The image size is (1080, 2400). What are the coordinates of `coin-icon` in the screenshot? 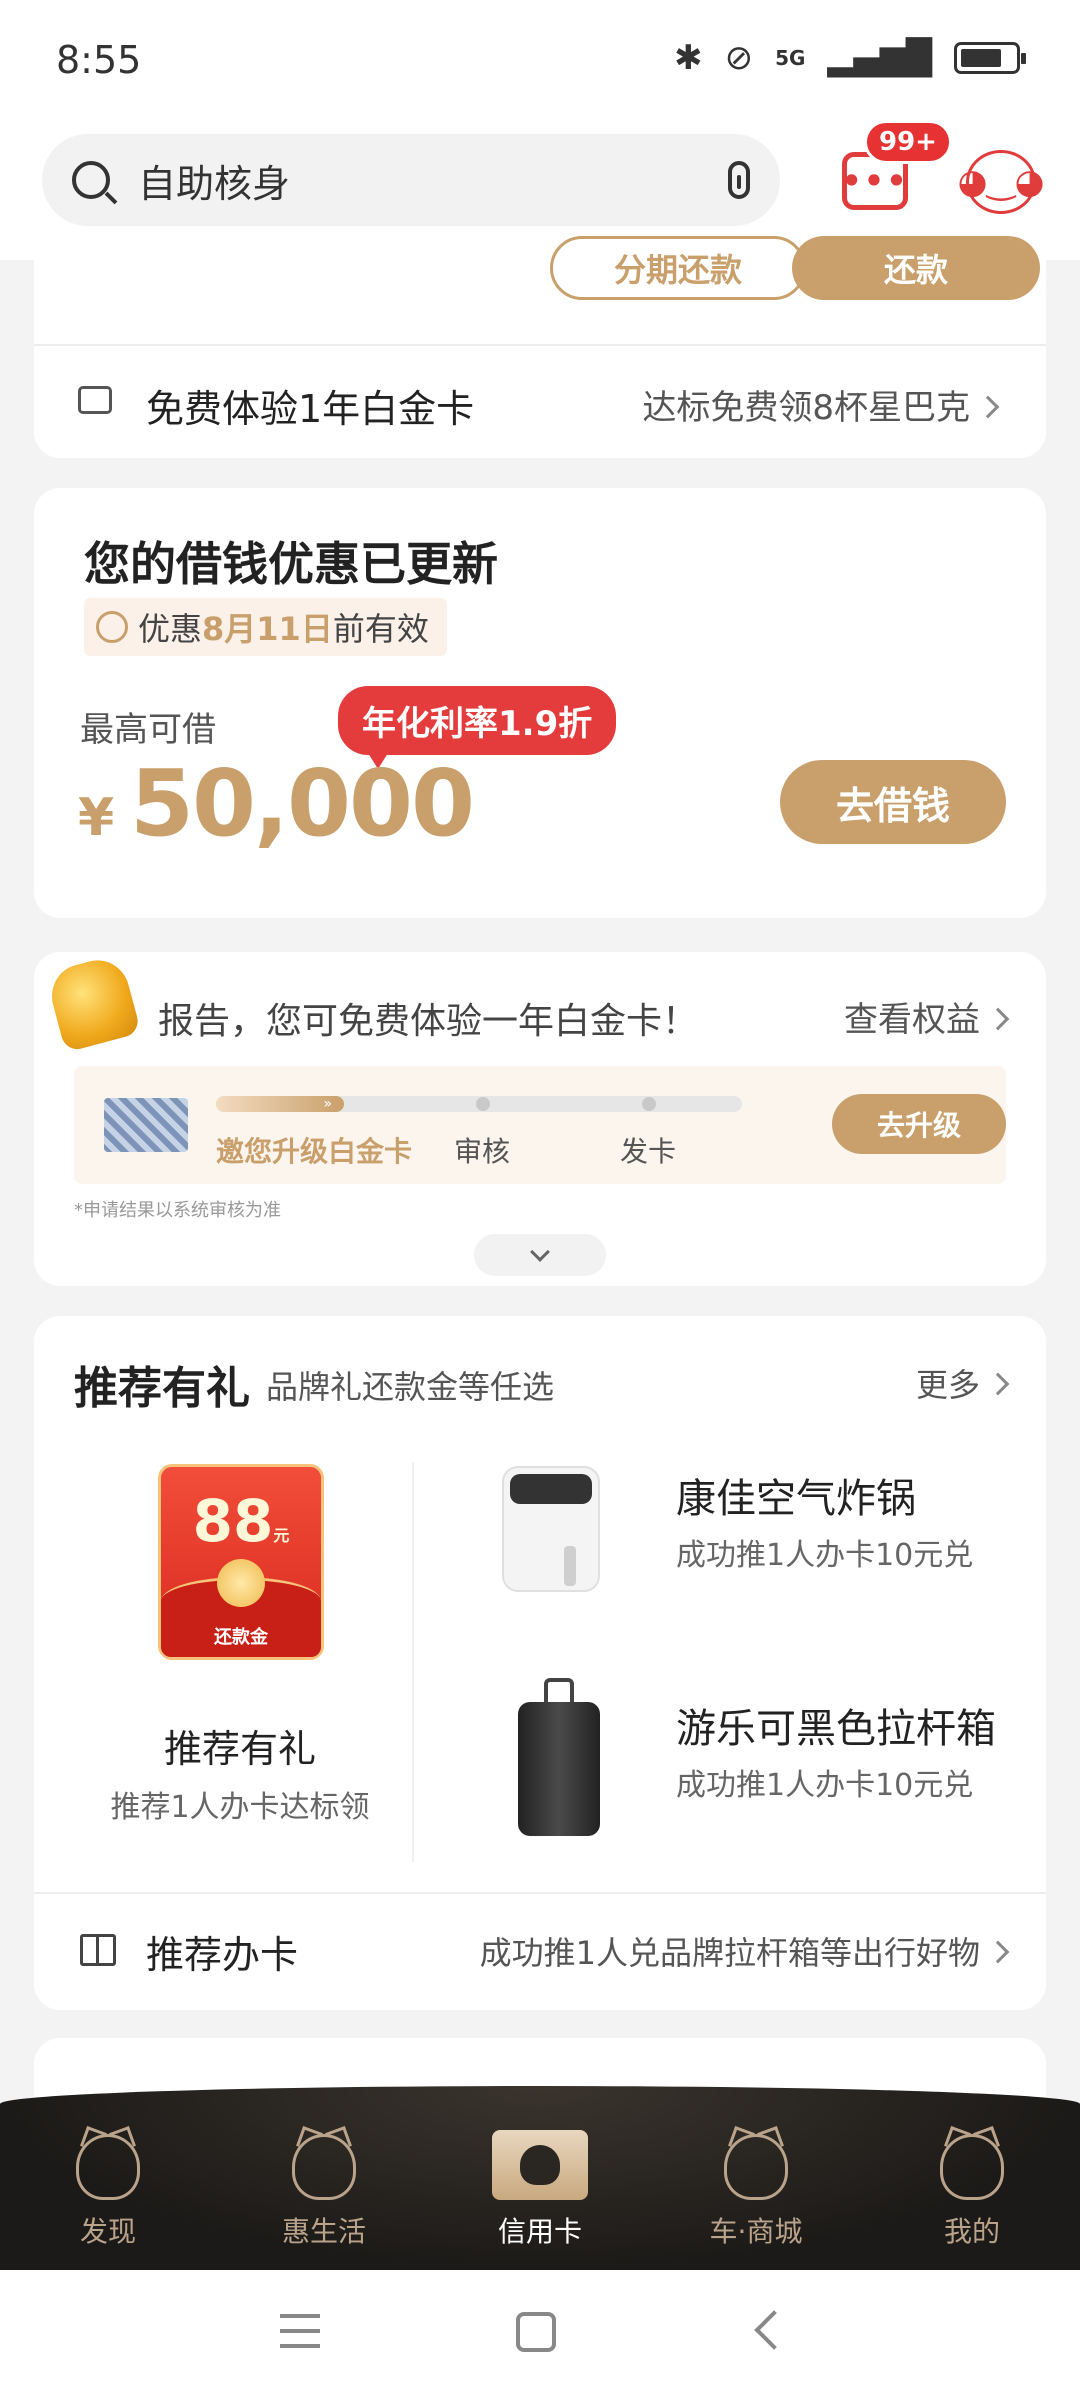 It's located at (241, 1583).